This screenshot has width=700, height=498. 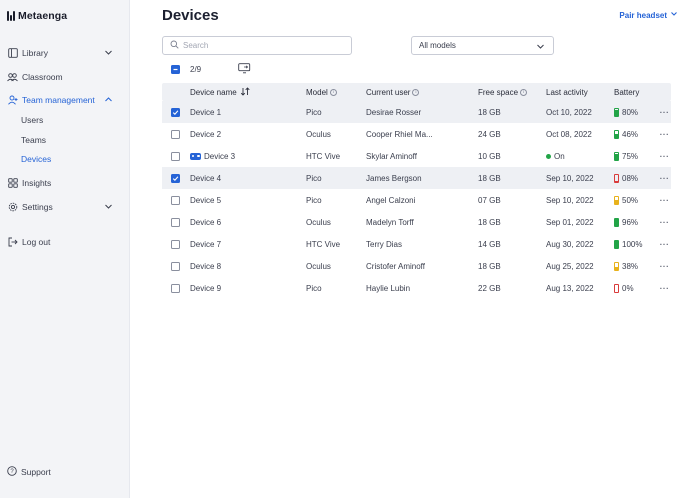 What do you see at coordinates (643, 15) in the screenshot?
I see `pair-headset-label: Pair headset` at bounding box center [643, 15].